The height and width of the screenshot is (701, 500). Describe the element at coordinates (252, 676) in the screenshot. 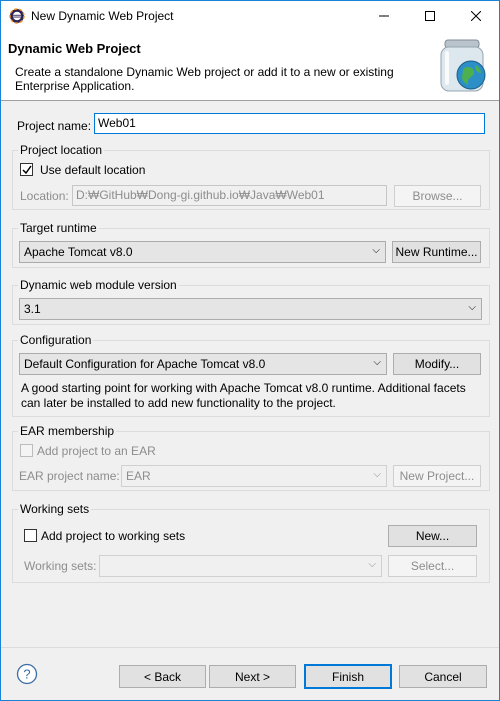

I see `next-button: Next >` at that location.